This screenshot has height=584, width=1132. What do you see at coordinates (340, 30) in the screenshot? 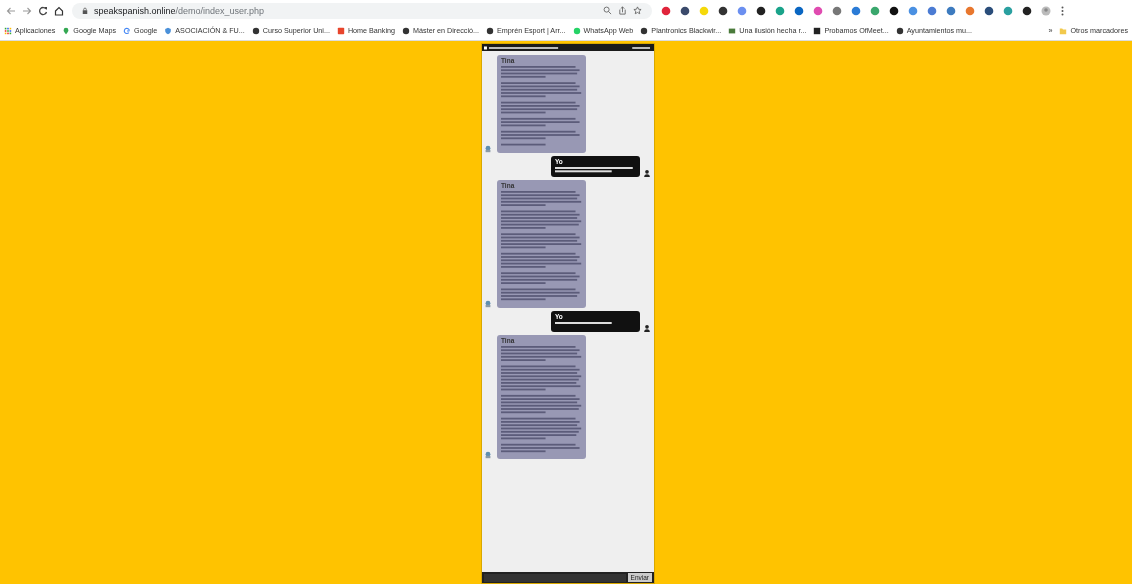
I see `bank-icon` at bounding box center [340, 30].